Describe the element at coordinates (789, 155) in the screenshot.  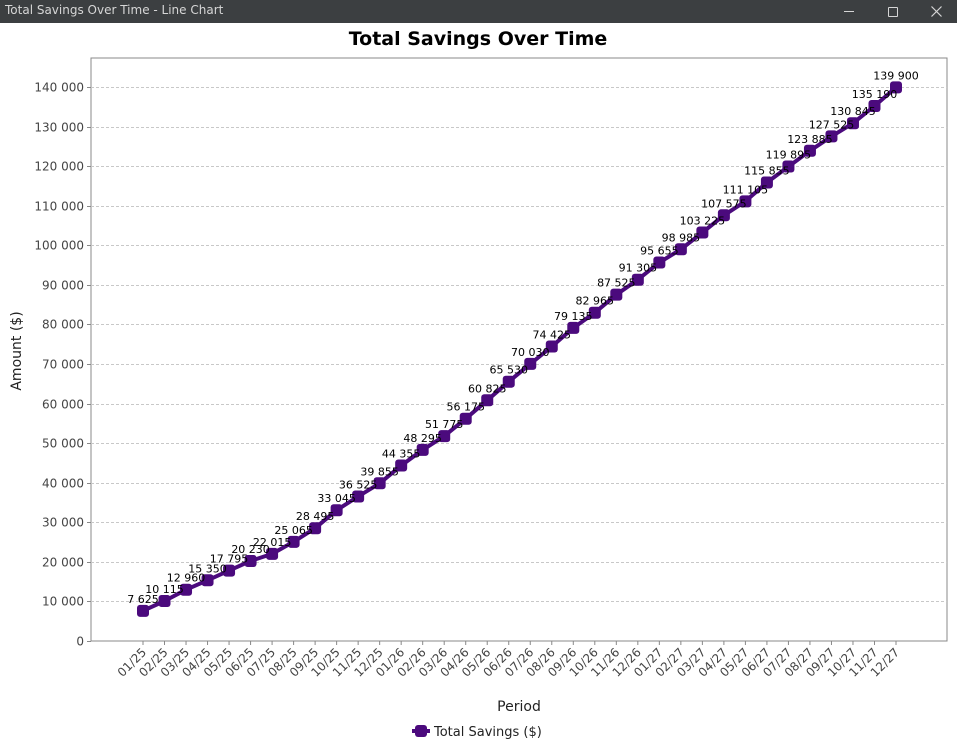
I see `data-label: 119 895` at that location.